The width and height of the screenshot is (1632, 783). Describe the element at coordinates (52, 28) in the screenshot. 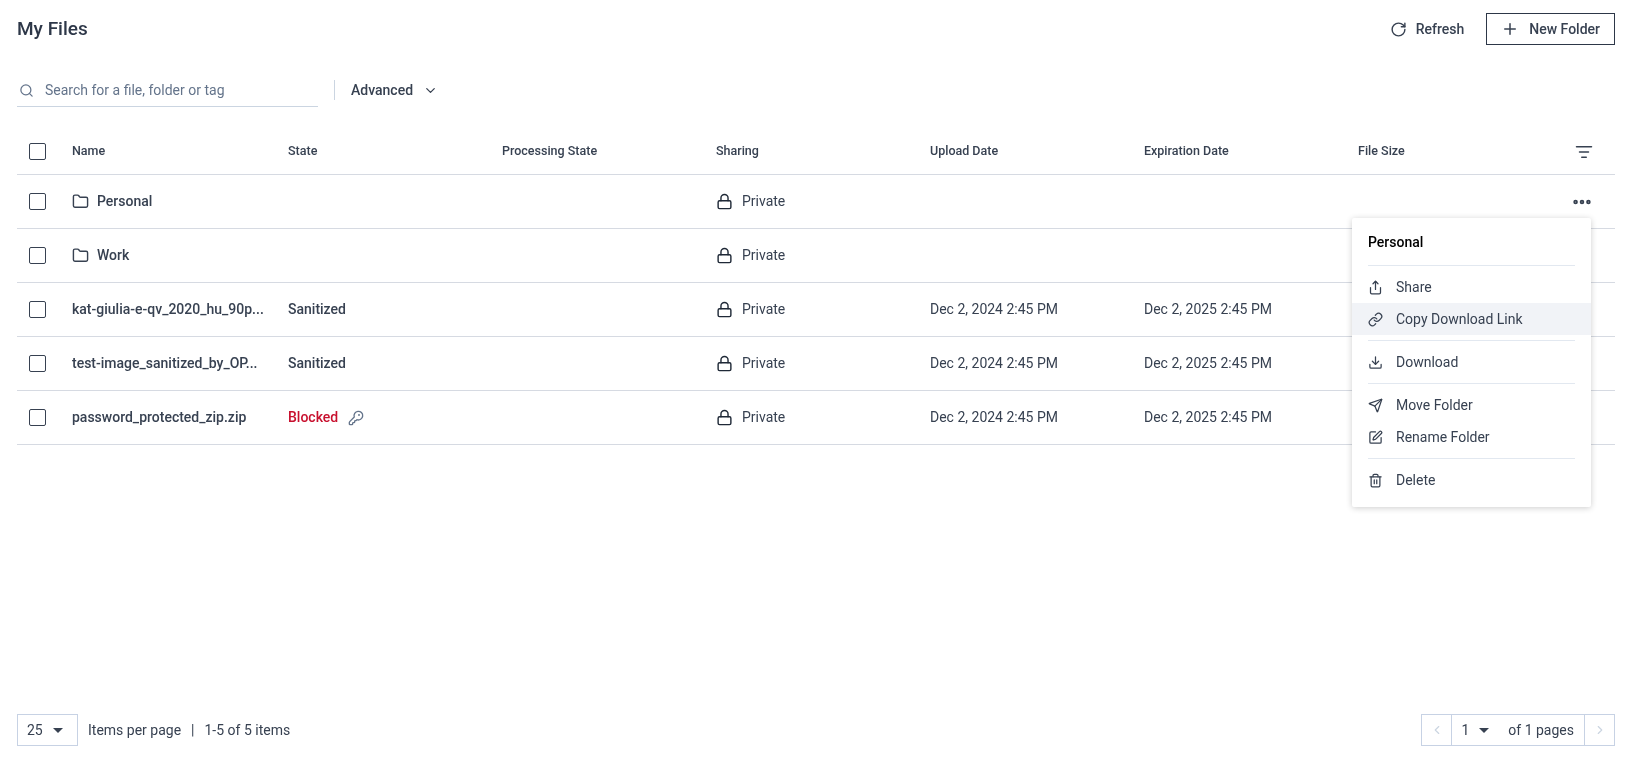

I see `page-title: My Files` at that location.